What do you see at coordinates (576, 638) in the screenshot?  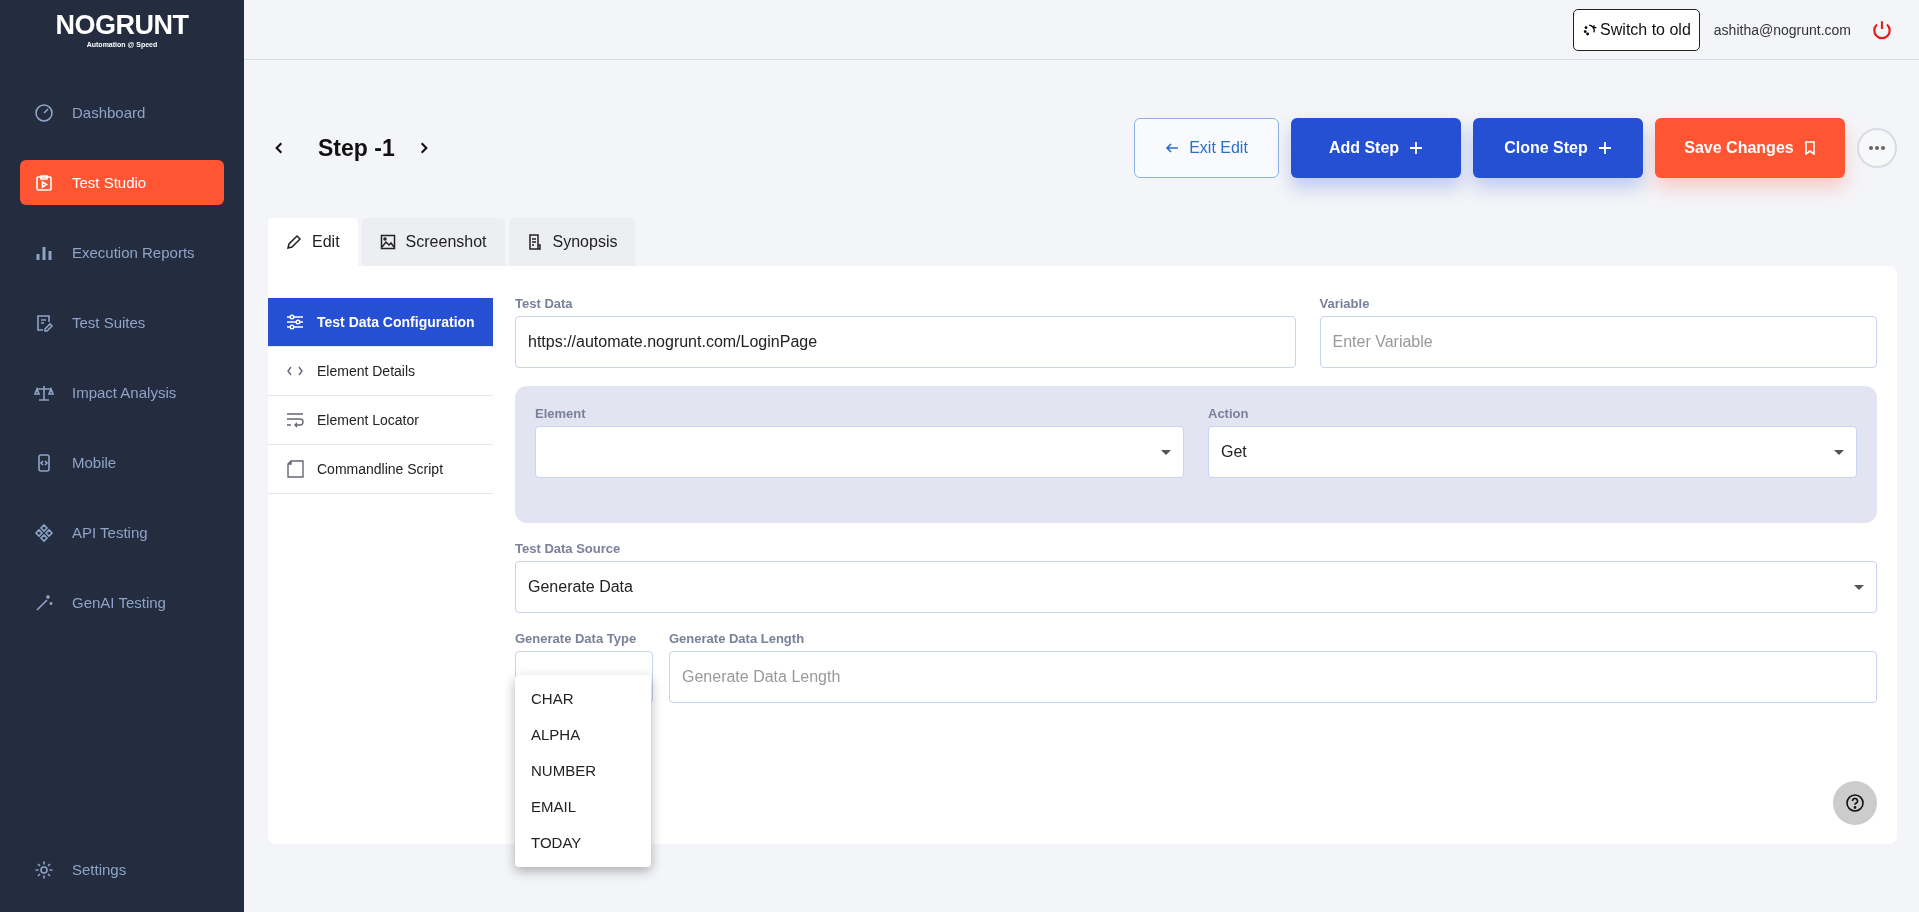 I see `field-label: Generate Data Type` at bounding box center [576, 638].